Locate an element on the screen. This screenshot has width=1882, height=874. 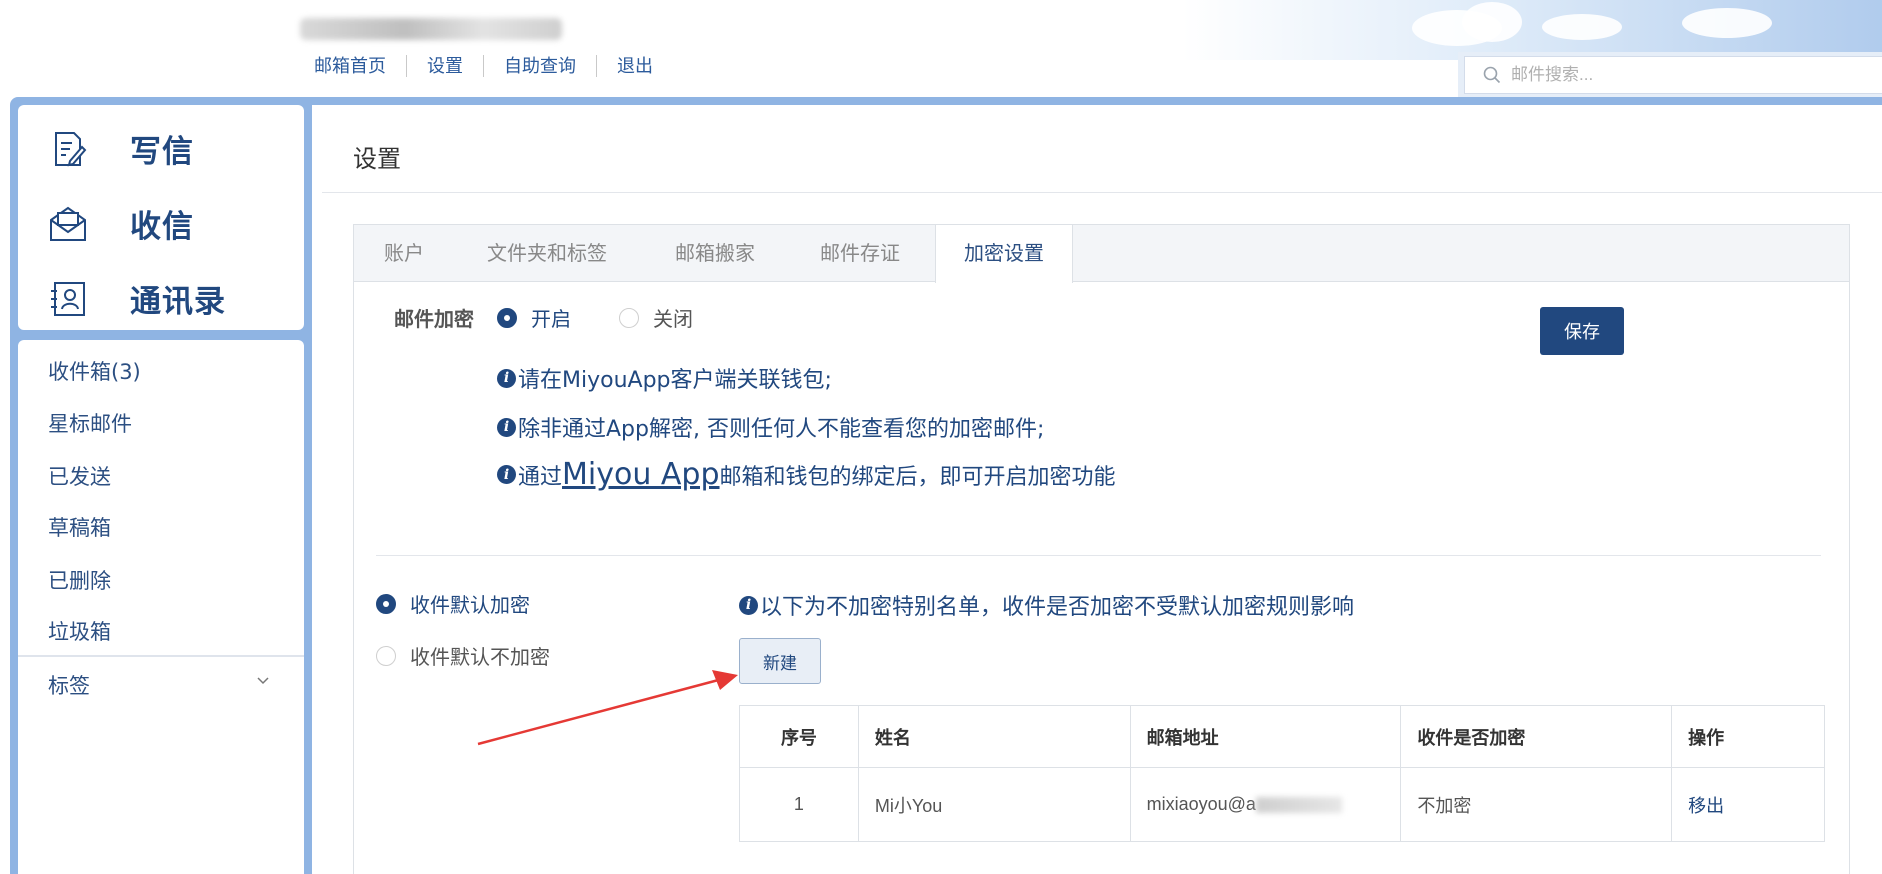
encryption-on-radio: 开启 is located at coordinates (534, 317).